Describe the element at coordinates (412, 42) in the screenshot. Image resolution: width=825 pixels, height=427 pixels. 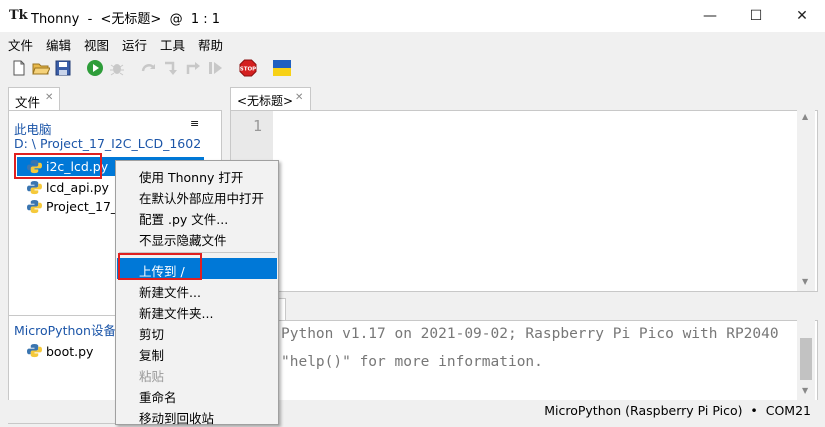
I see `menu-bar: 文件 编辑 视图 运行 工具 帮助` at that location.